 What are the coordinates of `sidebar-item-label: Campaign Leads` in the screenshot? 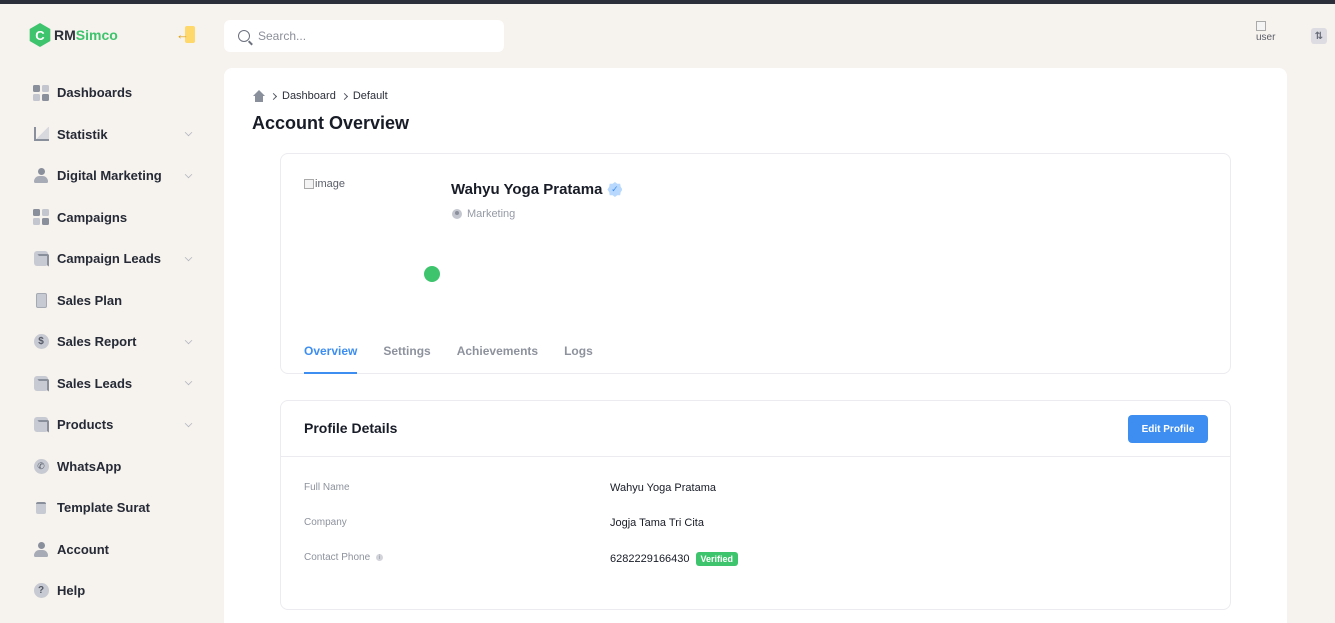 It's located at (109, 259).